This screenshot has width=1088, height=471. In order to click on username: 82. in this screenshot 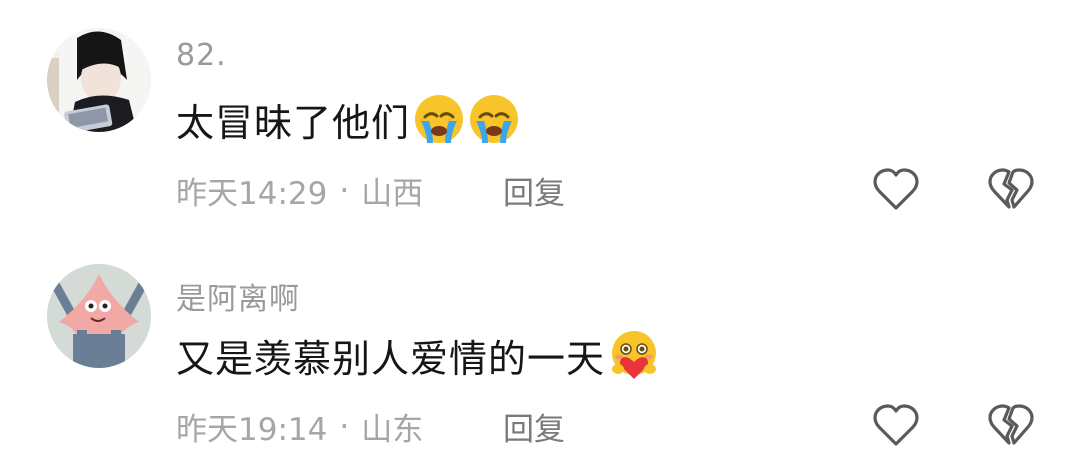, I will do `click(201, 55)`.